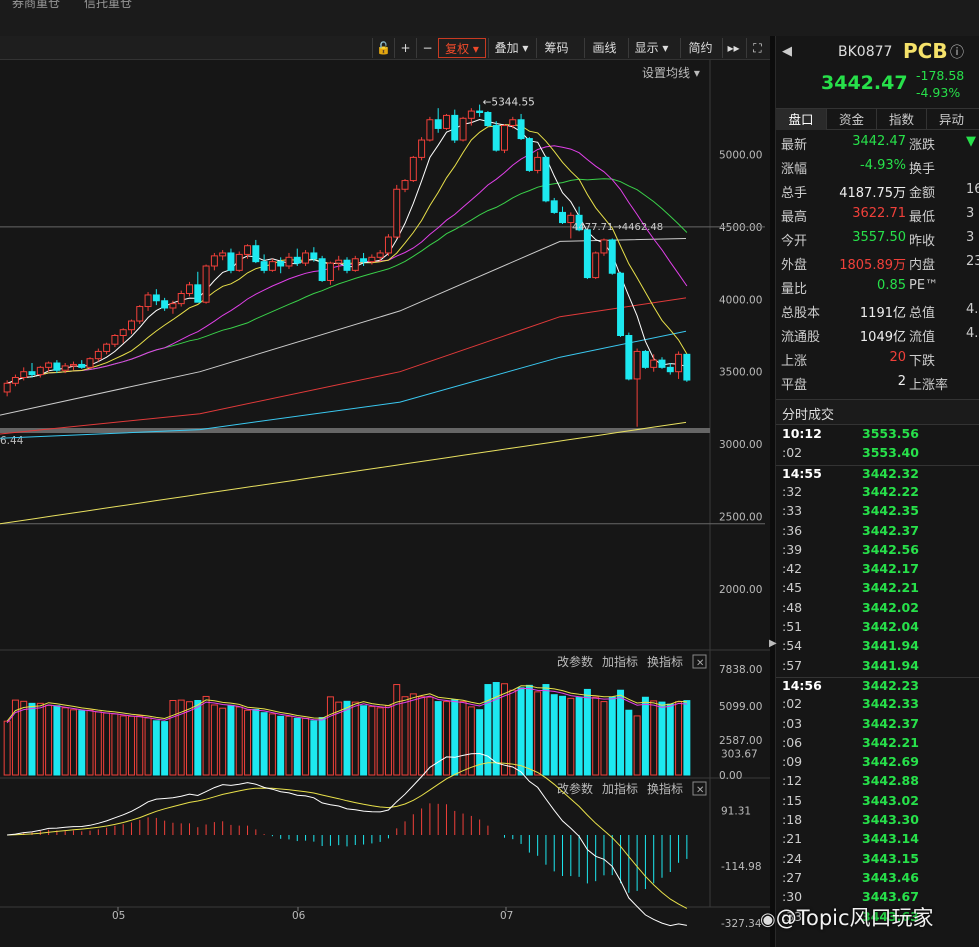  What do you see at coordinates (733, 48) in the screenshot?
I see `forward-icon: ▸▸` at bounding box center [733, 48].